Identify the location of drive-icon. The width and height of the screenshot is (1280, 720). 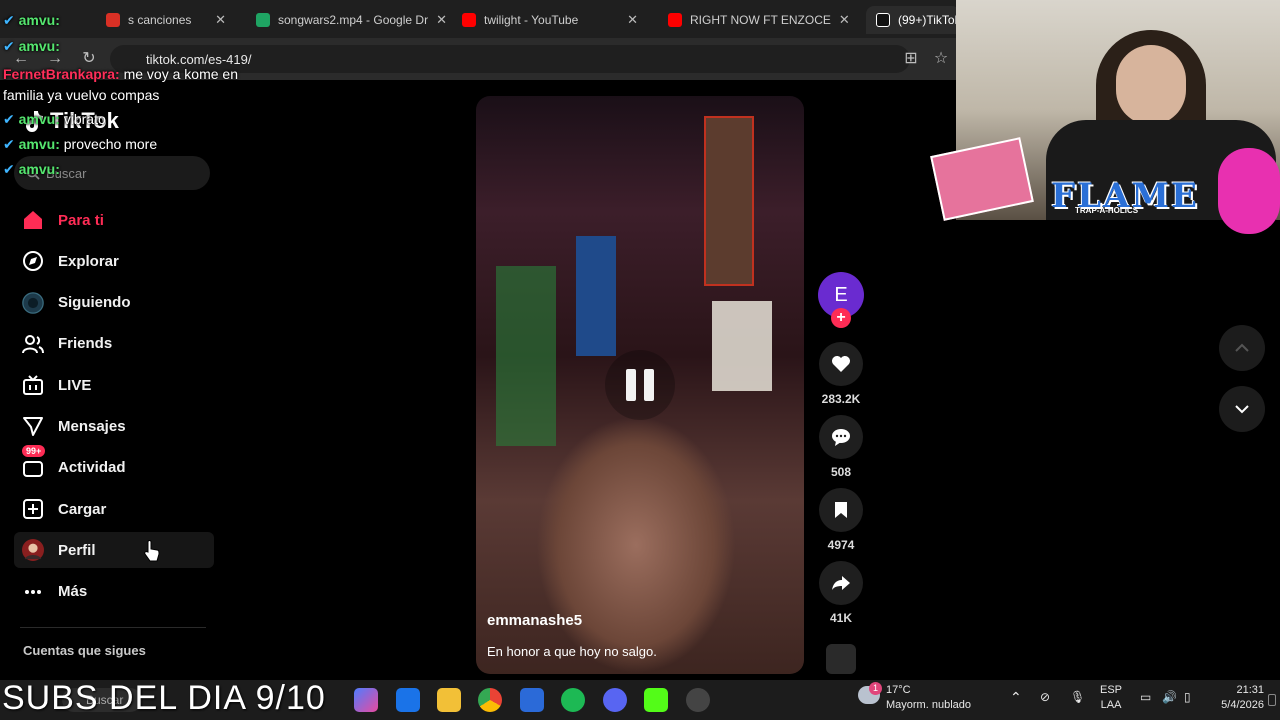
(263, 20).